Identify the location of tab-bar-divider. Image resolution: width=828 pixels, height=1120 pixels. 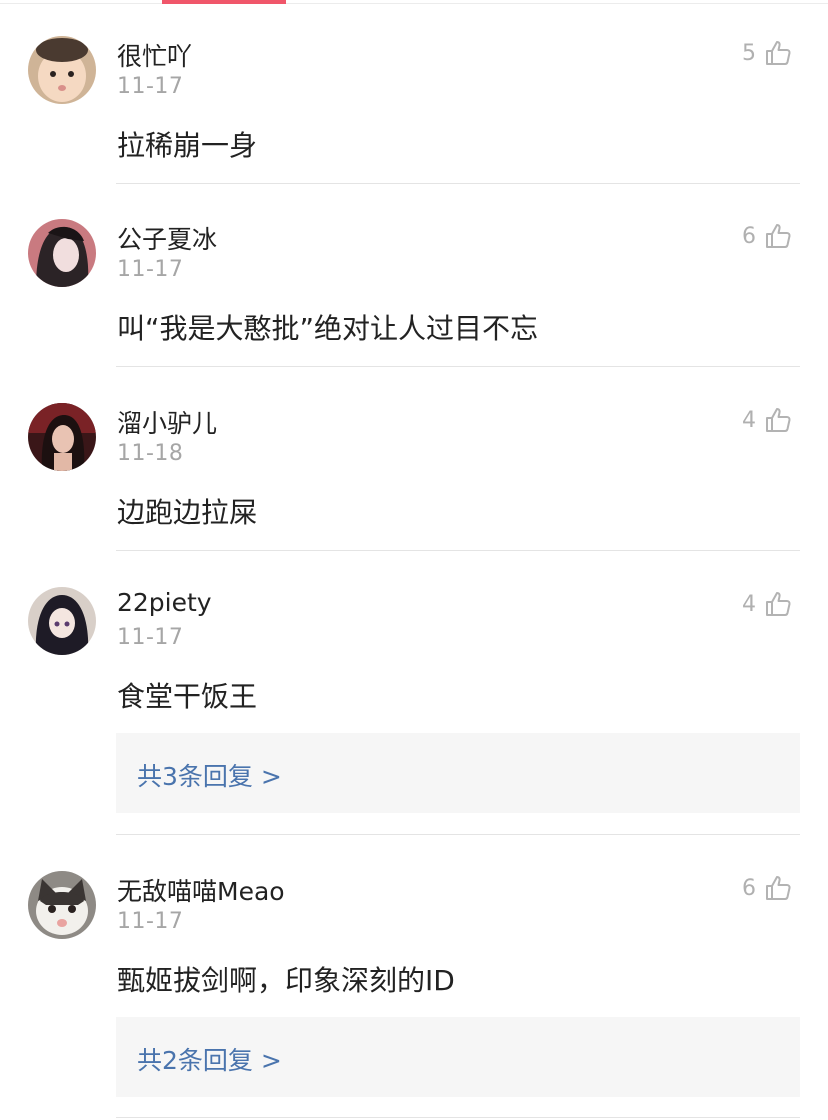
(414, 3).